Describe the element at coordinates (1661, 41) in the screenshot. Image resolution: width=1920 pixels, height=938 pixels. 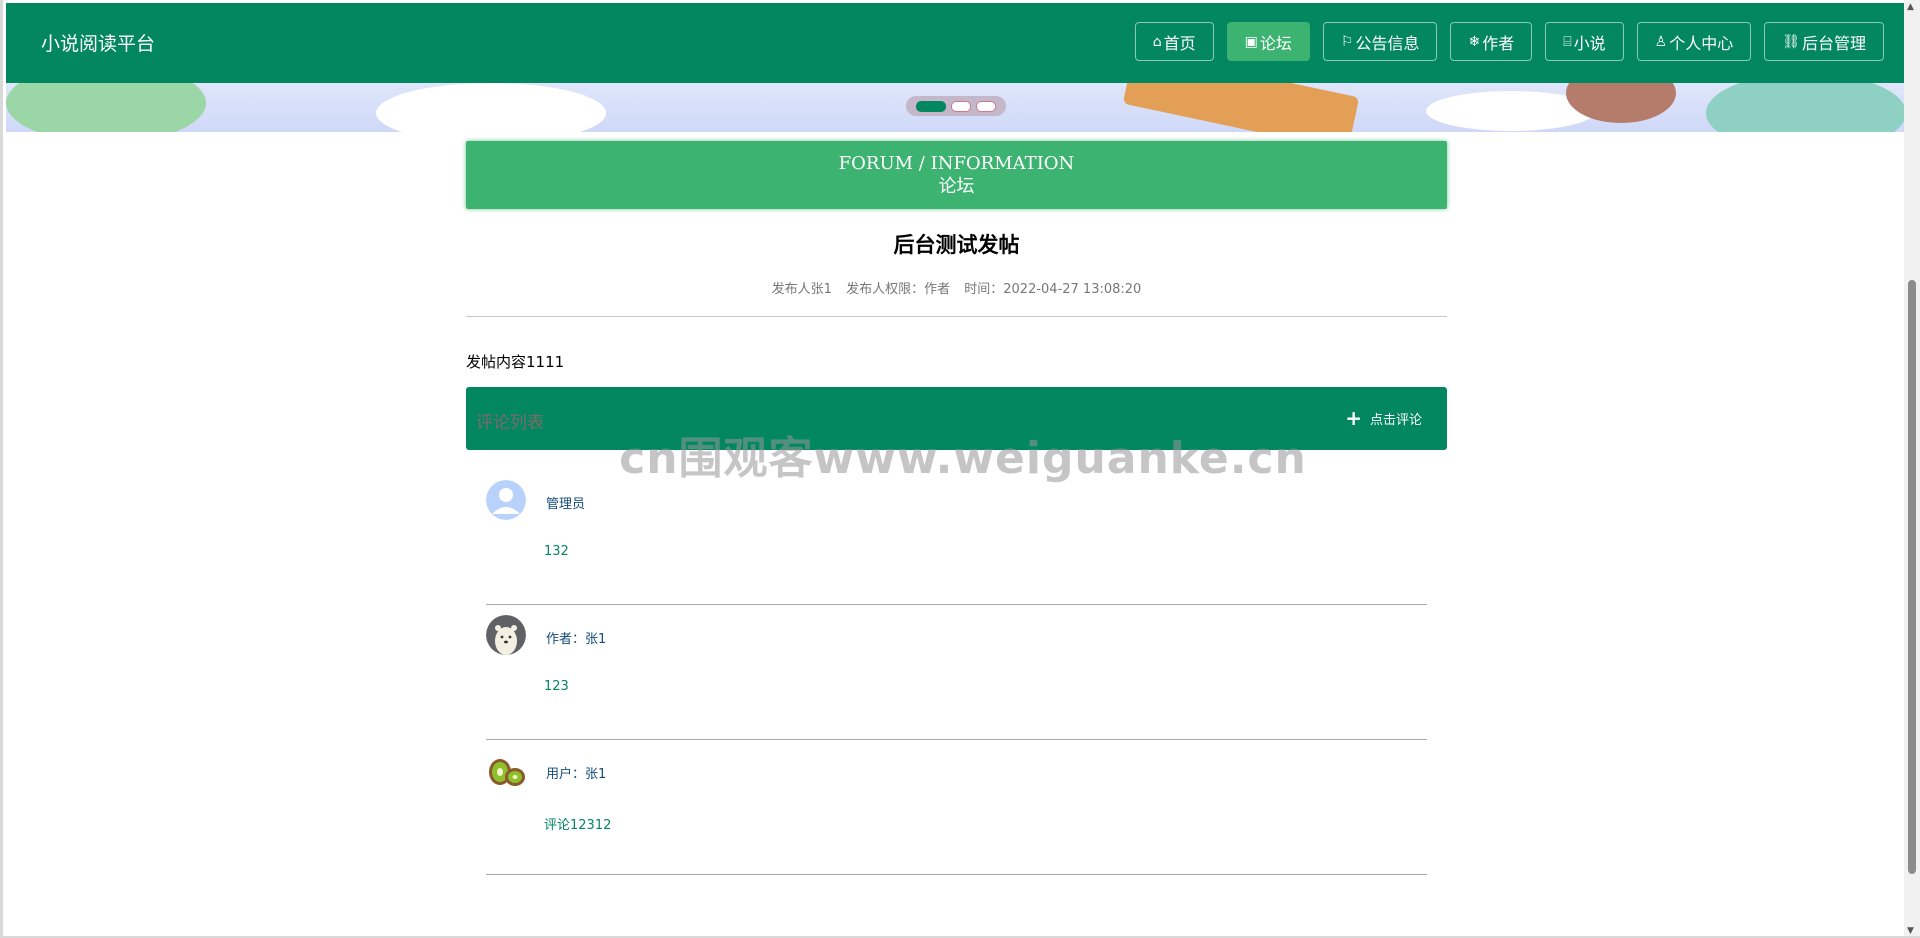
I see `user-icon: ♙` at that location.